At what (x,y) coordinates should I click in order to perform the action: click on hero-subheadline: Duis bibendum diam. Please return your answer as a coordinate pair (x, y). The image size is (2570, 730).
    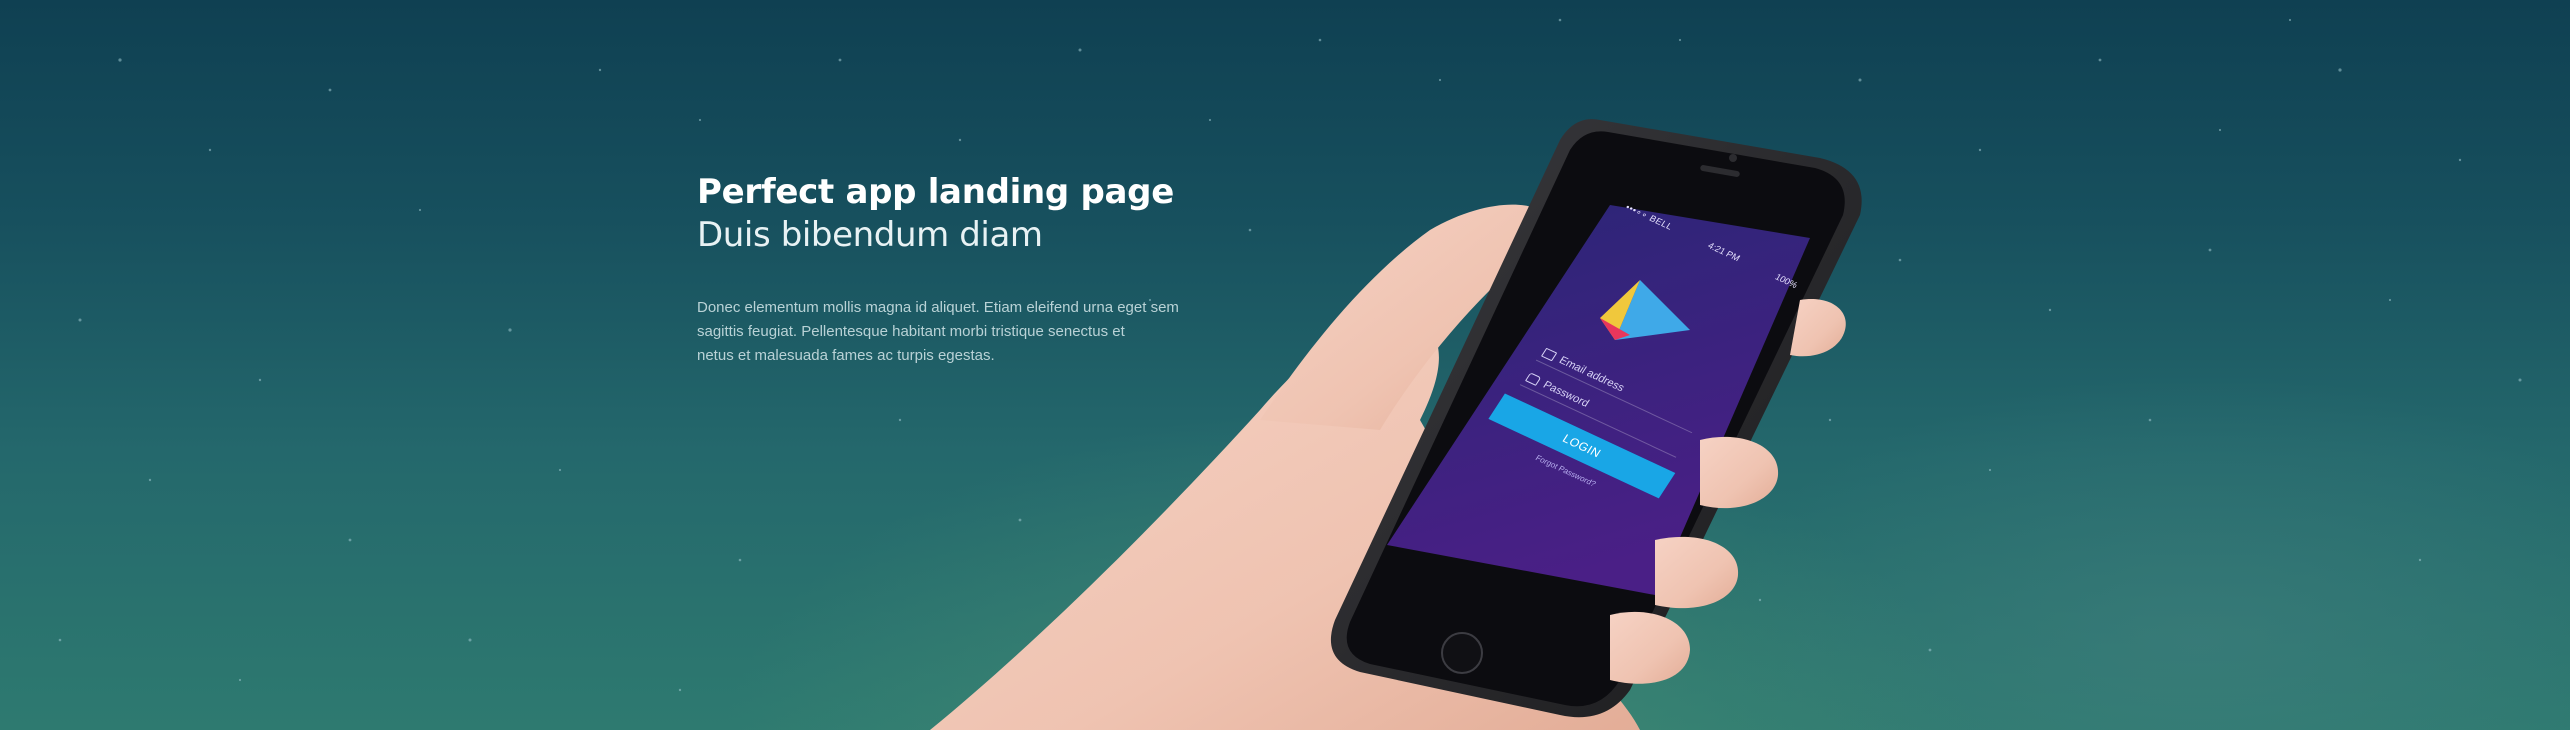
    Looking at the image, I should click on (870, 235).